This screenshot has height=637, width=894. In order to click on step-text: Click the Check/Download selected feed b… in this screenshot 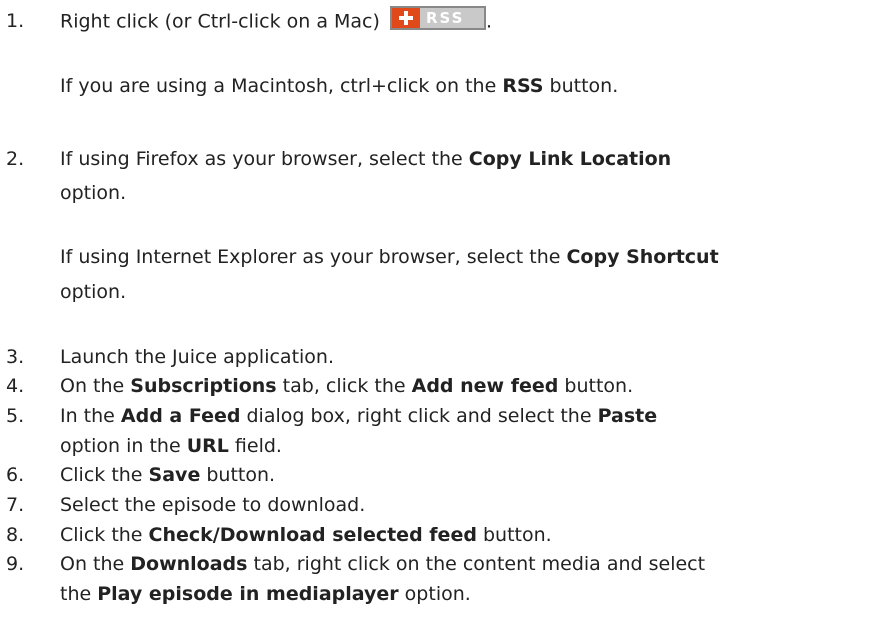, I will do `click(306, 535)`.